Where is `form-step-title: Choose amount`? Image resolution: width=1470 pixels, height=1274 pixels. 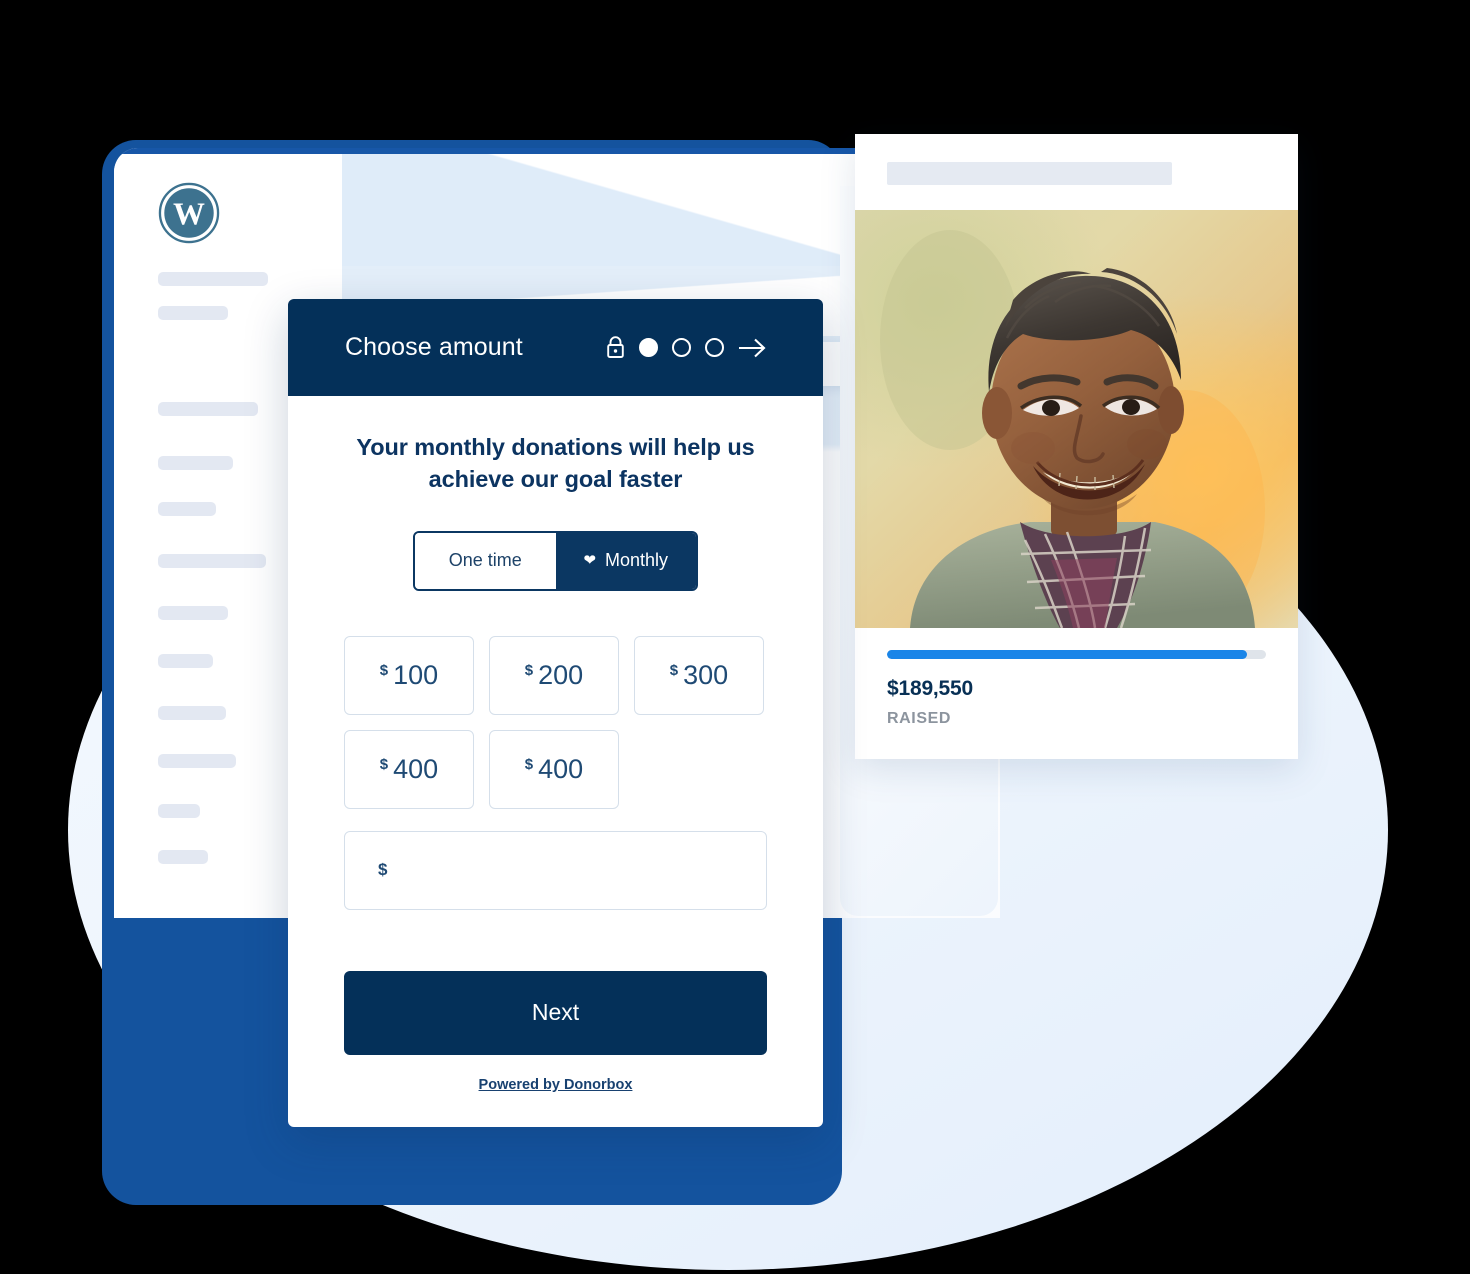
form-step-title: Choose amount is located at coordinates (434, 347).